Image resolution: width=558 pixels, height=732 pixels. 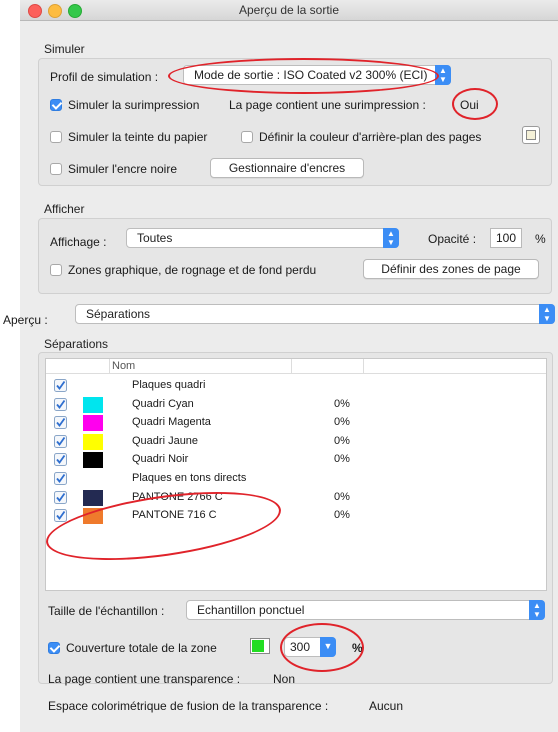 I want to click on group-label-separations: Séparations, so click(x=76, y=344).